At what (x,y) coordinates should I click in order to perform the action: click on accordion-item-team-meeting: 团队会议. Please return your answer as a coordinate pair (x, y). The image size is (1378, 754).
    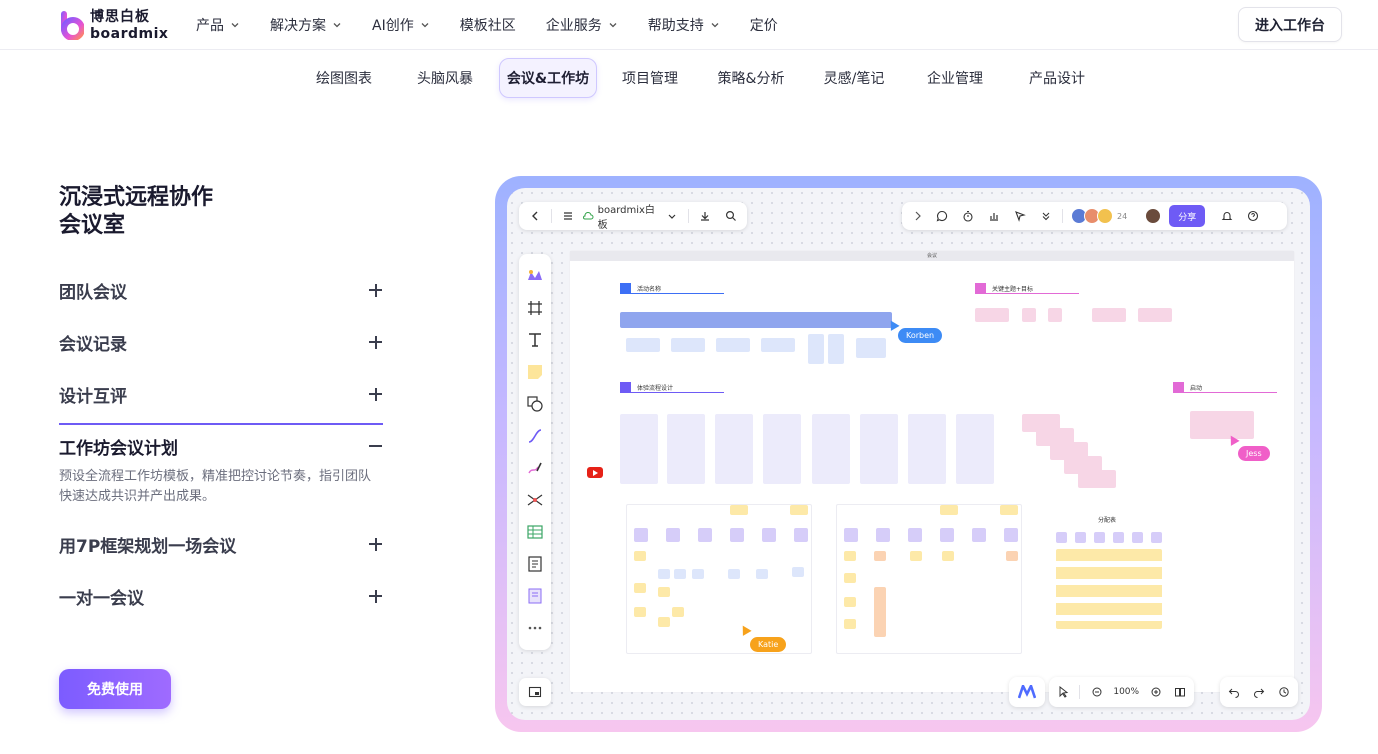
    Looking at the image, I should click on (221, 290).